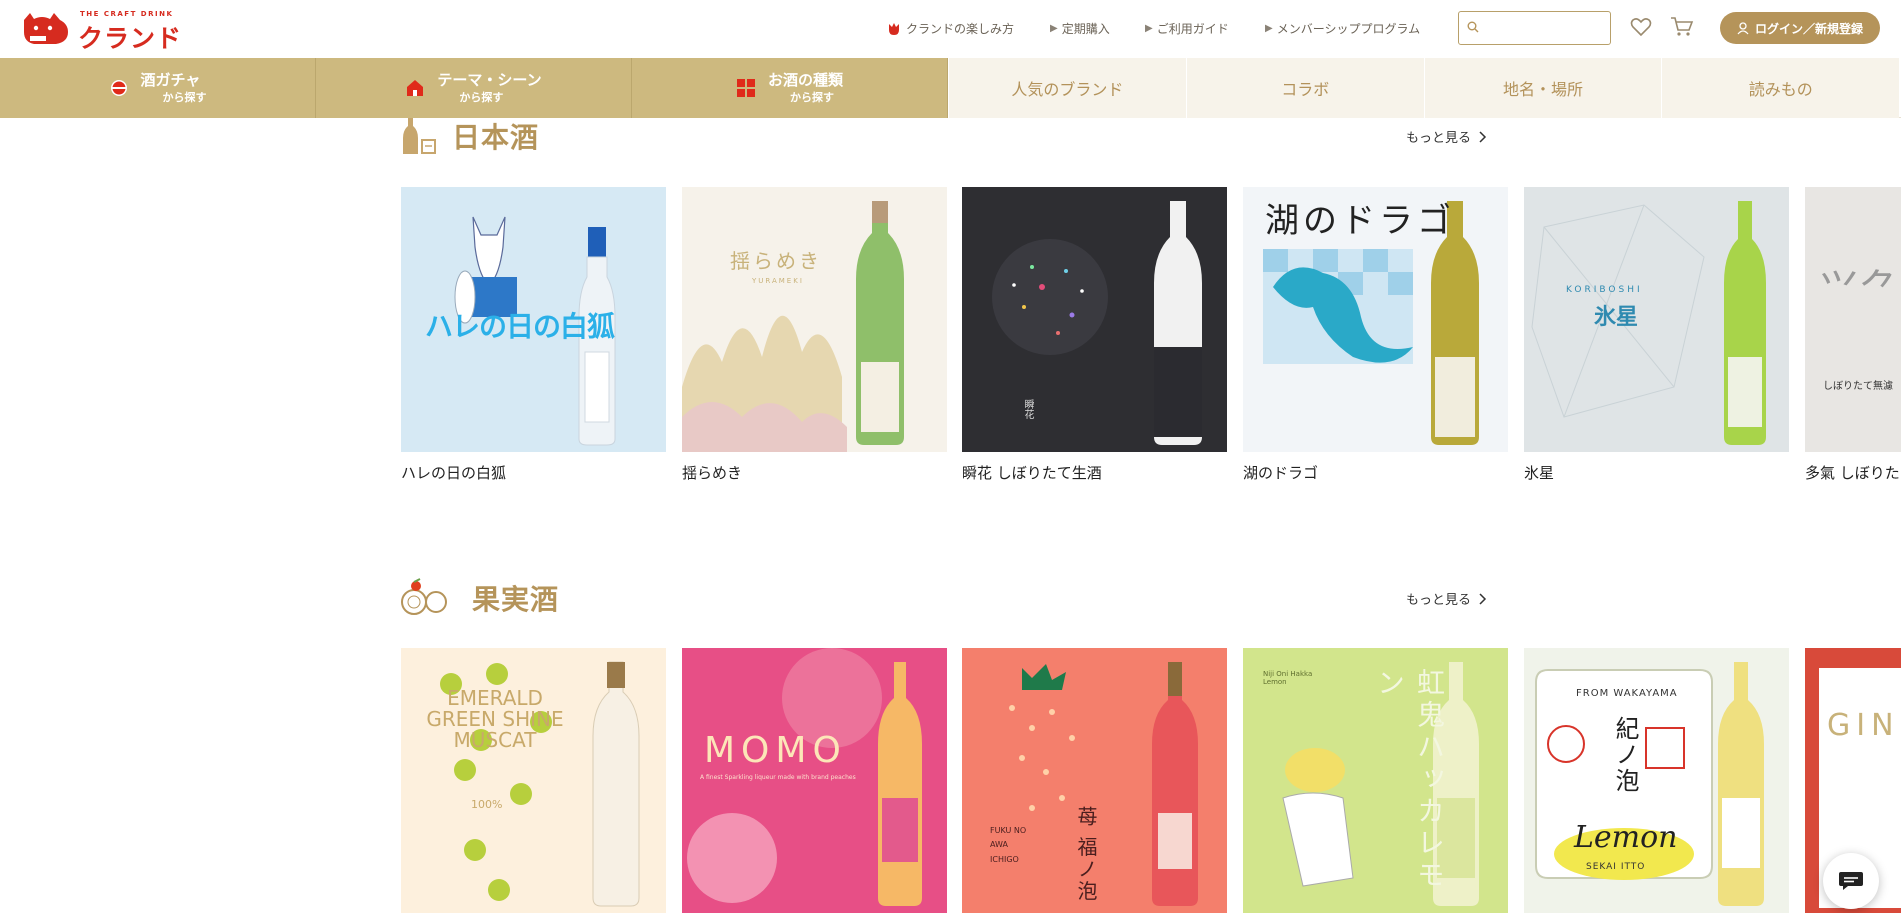  I want to click on product-art-sub: KORIBOSHI, so click(1604, 290).